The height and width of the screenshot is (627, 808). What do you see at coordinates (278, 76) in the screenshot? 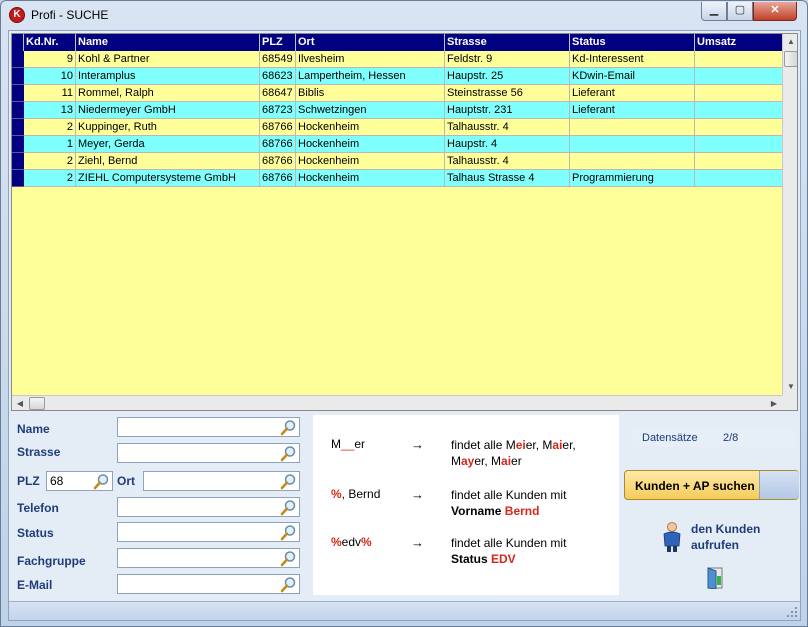
I see `cell-plz: 68623` at bounding box center [278, 76].